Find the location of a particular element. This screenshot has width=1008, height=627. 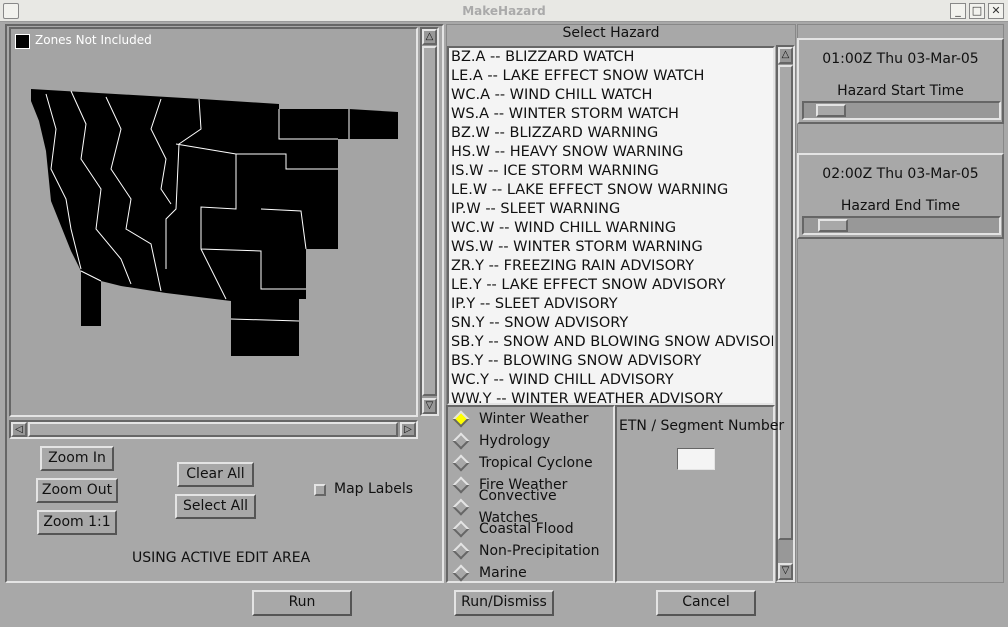

end-time-value: 02:00Z Thu 03-Mar-05 is located at coordinates (900, 174).